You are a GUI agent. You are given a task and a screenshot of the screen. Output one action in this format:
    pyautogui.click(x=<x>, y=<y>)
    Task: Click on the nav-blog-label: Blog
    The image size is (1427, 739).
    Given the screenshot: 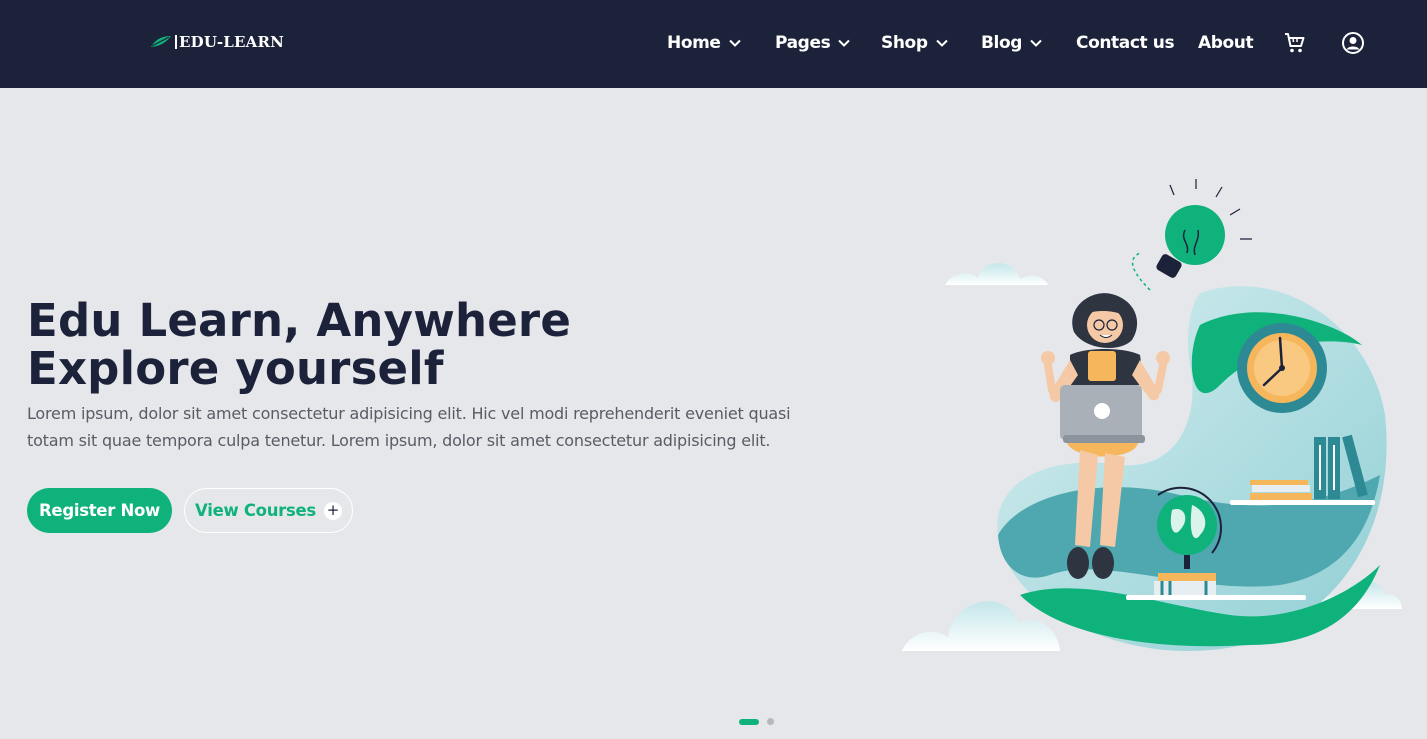 What is the action you would take?
    pyautogui.click(x=1002, y=43)
    